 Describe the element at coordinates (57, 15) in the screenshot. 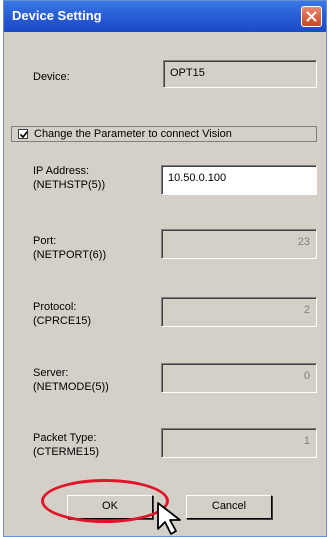

I see `dialog-title: Device Setting` at that location.